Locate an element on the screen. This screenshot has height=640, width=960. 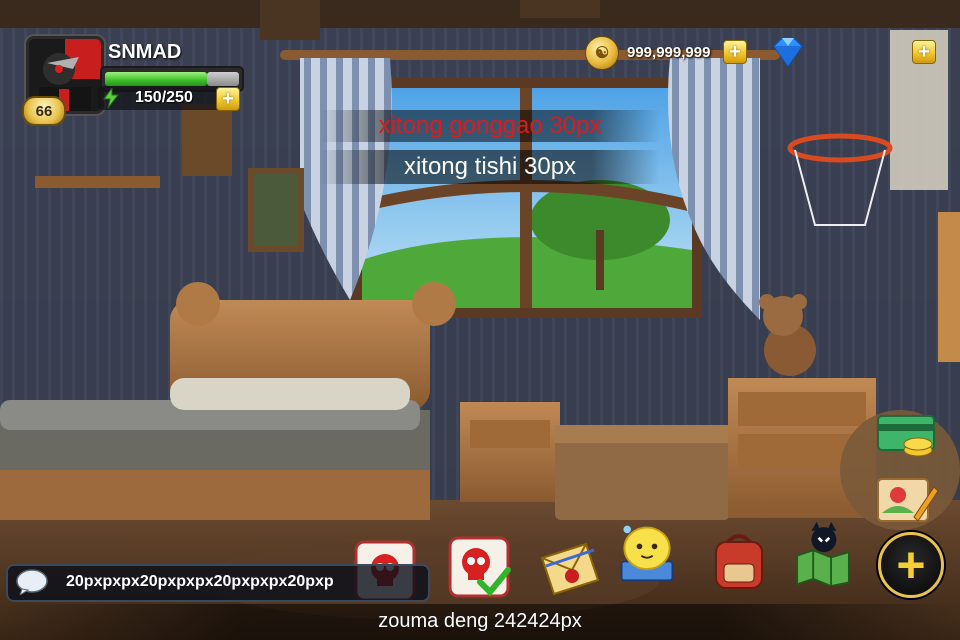
player-level-badge: 66 is located at coordinates (44, 111).